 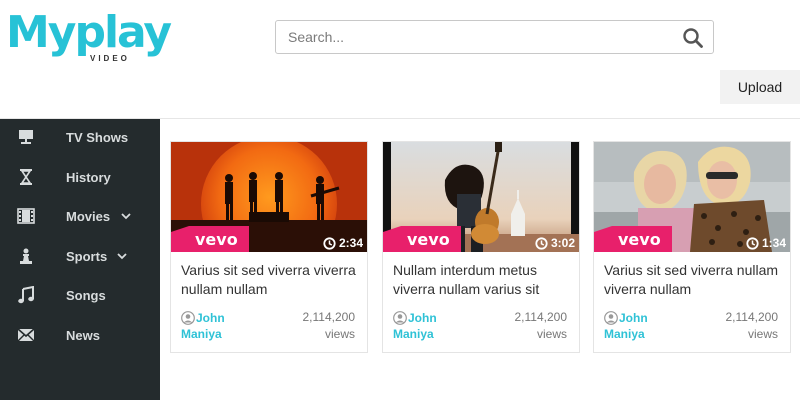 I want to click on sidebar-item-label: Sports, so click(x=87, y=256).